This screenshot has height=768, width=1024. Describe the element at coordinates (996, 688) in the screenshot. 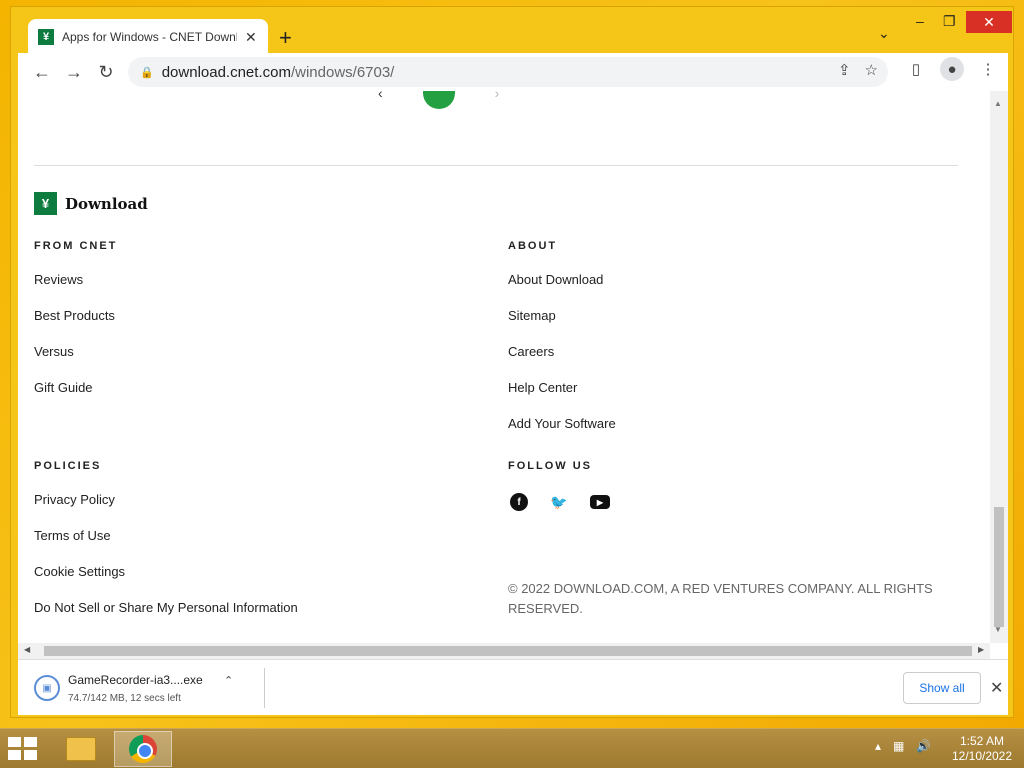

I see `close-download-shelf-icon: ✕` at that location.